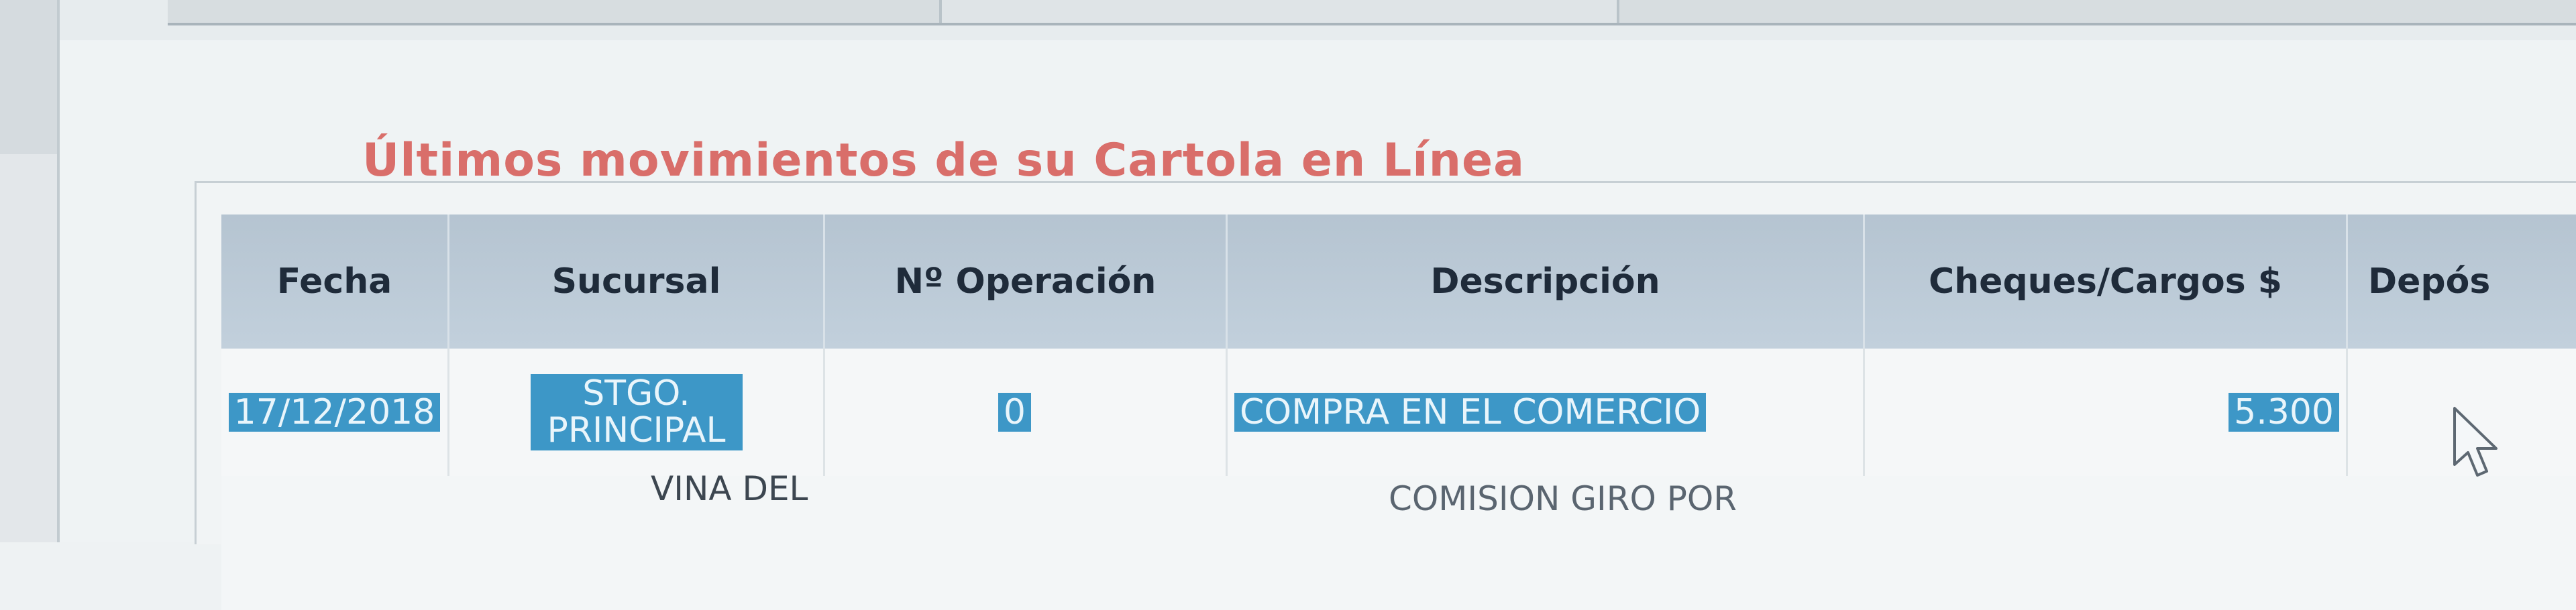  I want to click on cell-descripcion-text: COMISION GIRO POR, so click(1563, 498).